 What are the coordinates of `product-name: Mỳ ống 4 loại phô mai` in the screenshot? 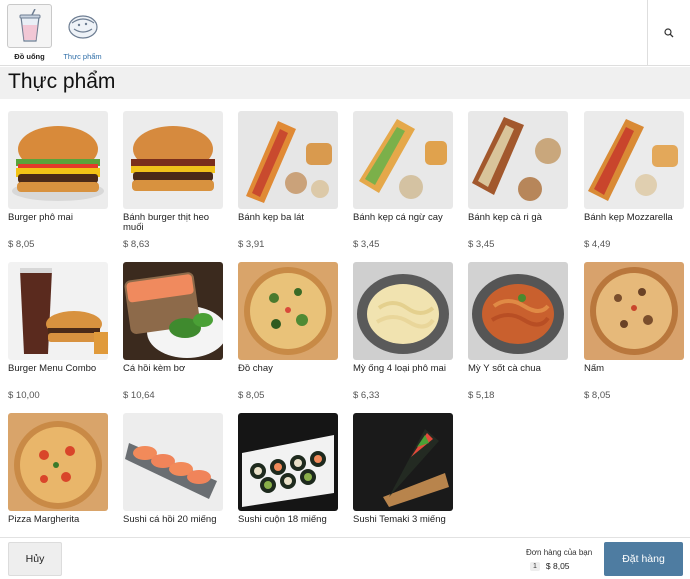 It's located at (399, 369).